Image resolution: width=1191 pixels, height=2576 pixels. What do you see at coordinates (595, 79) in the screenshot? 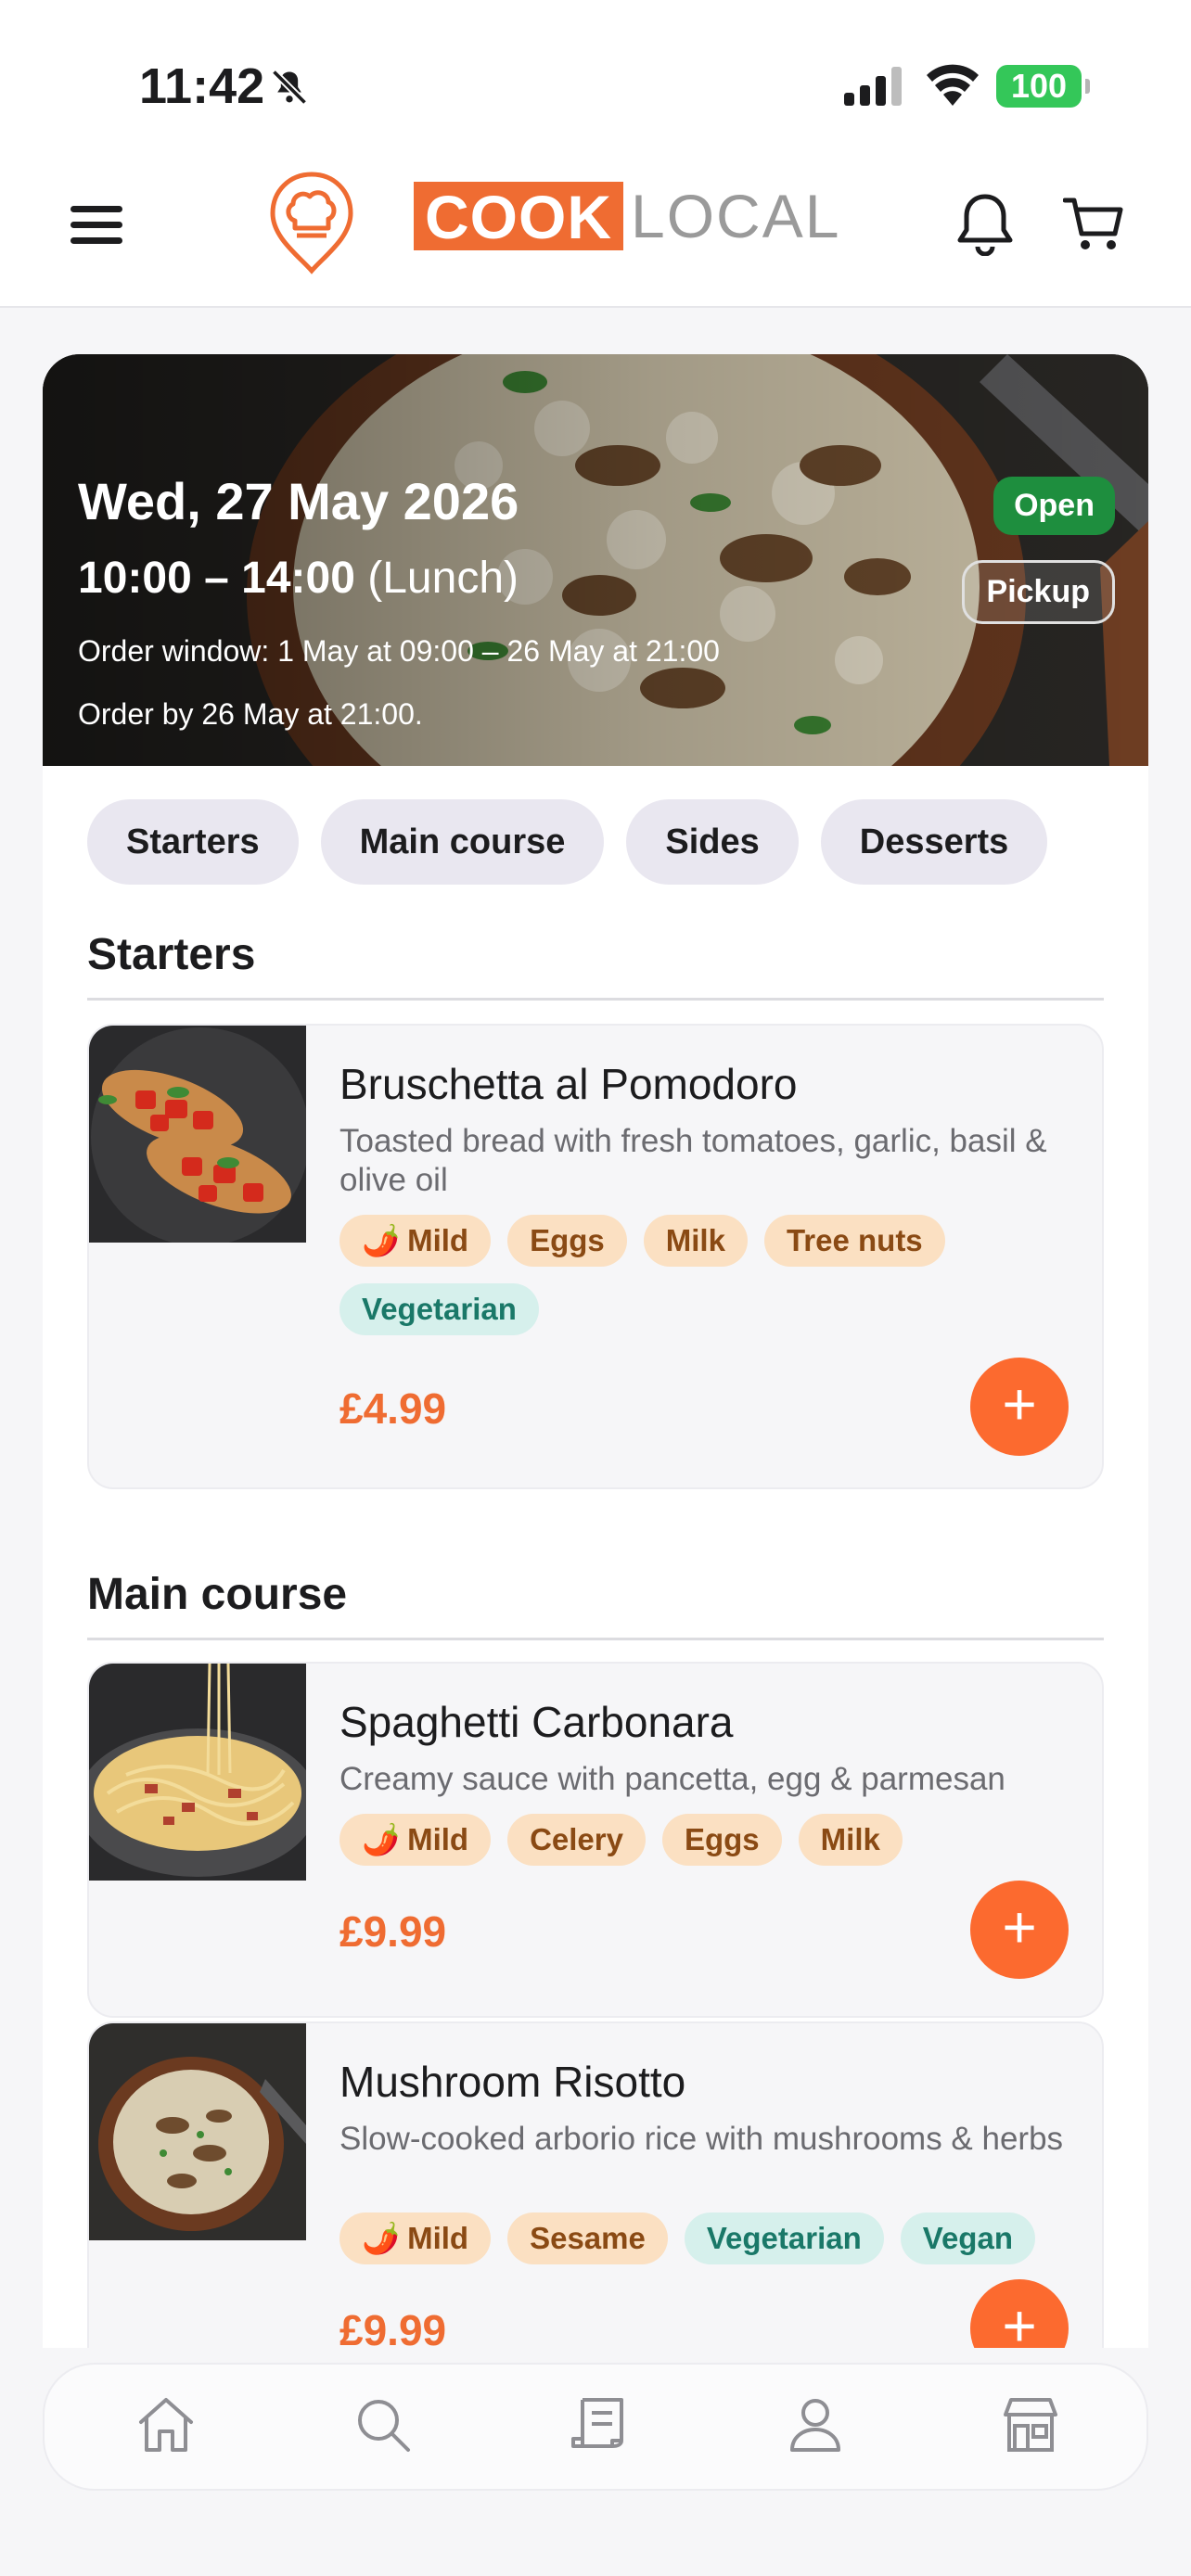
I see `status-bar: 11:42 100` at bounding box center [595, 79].